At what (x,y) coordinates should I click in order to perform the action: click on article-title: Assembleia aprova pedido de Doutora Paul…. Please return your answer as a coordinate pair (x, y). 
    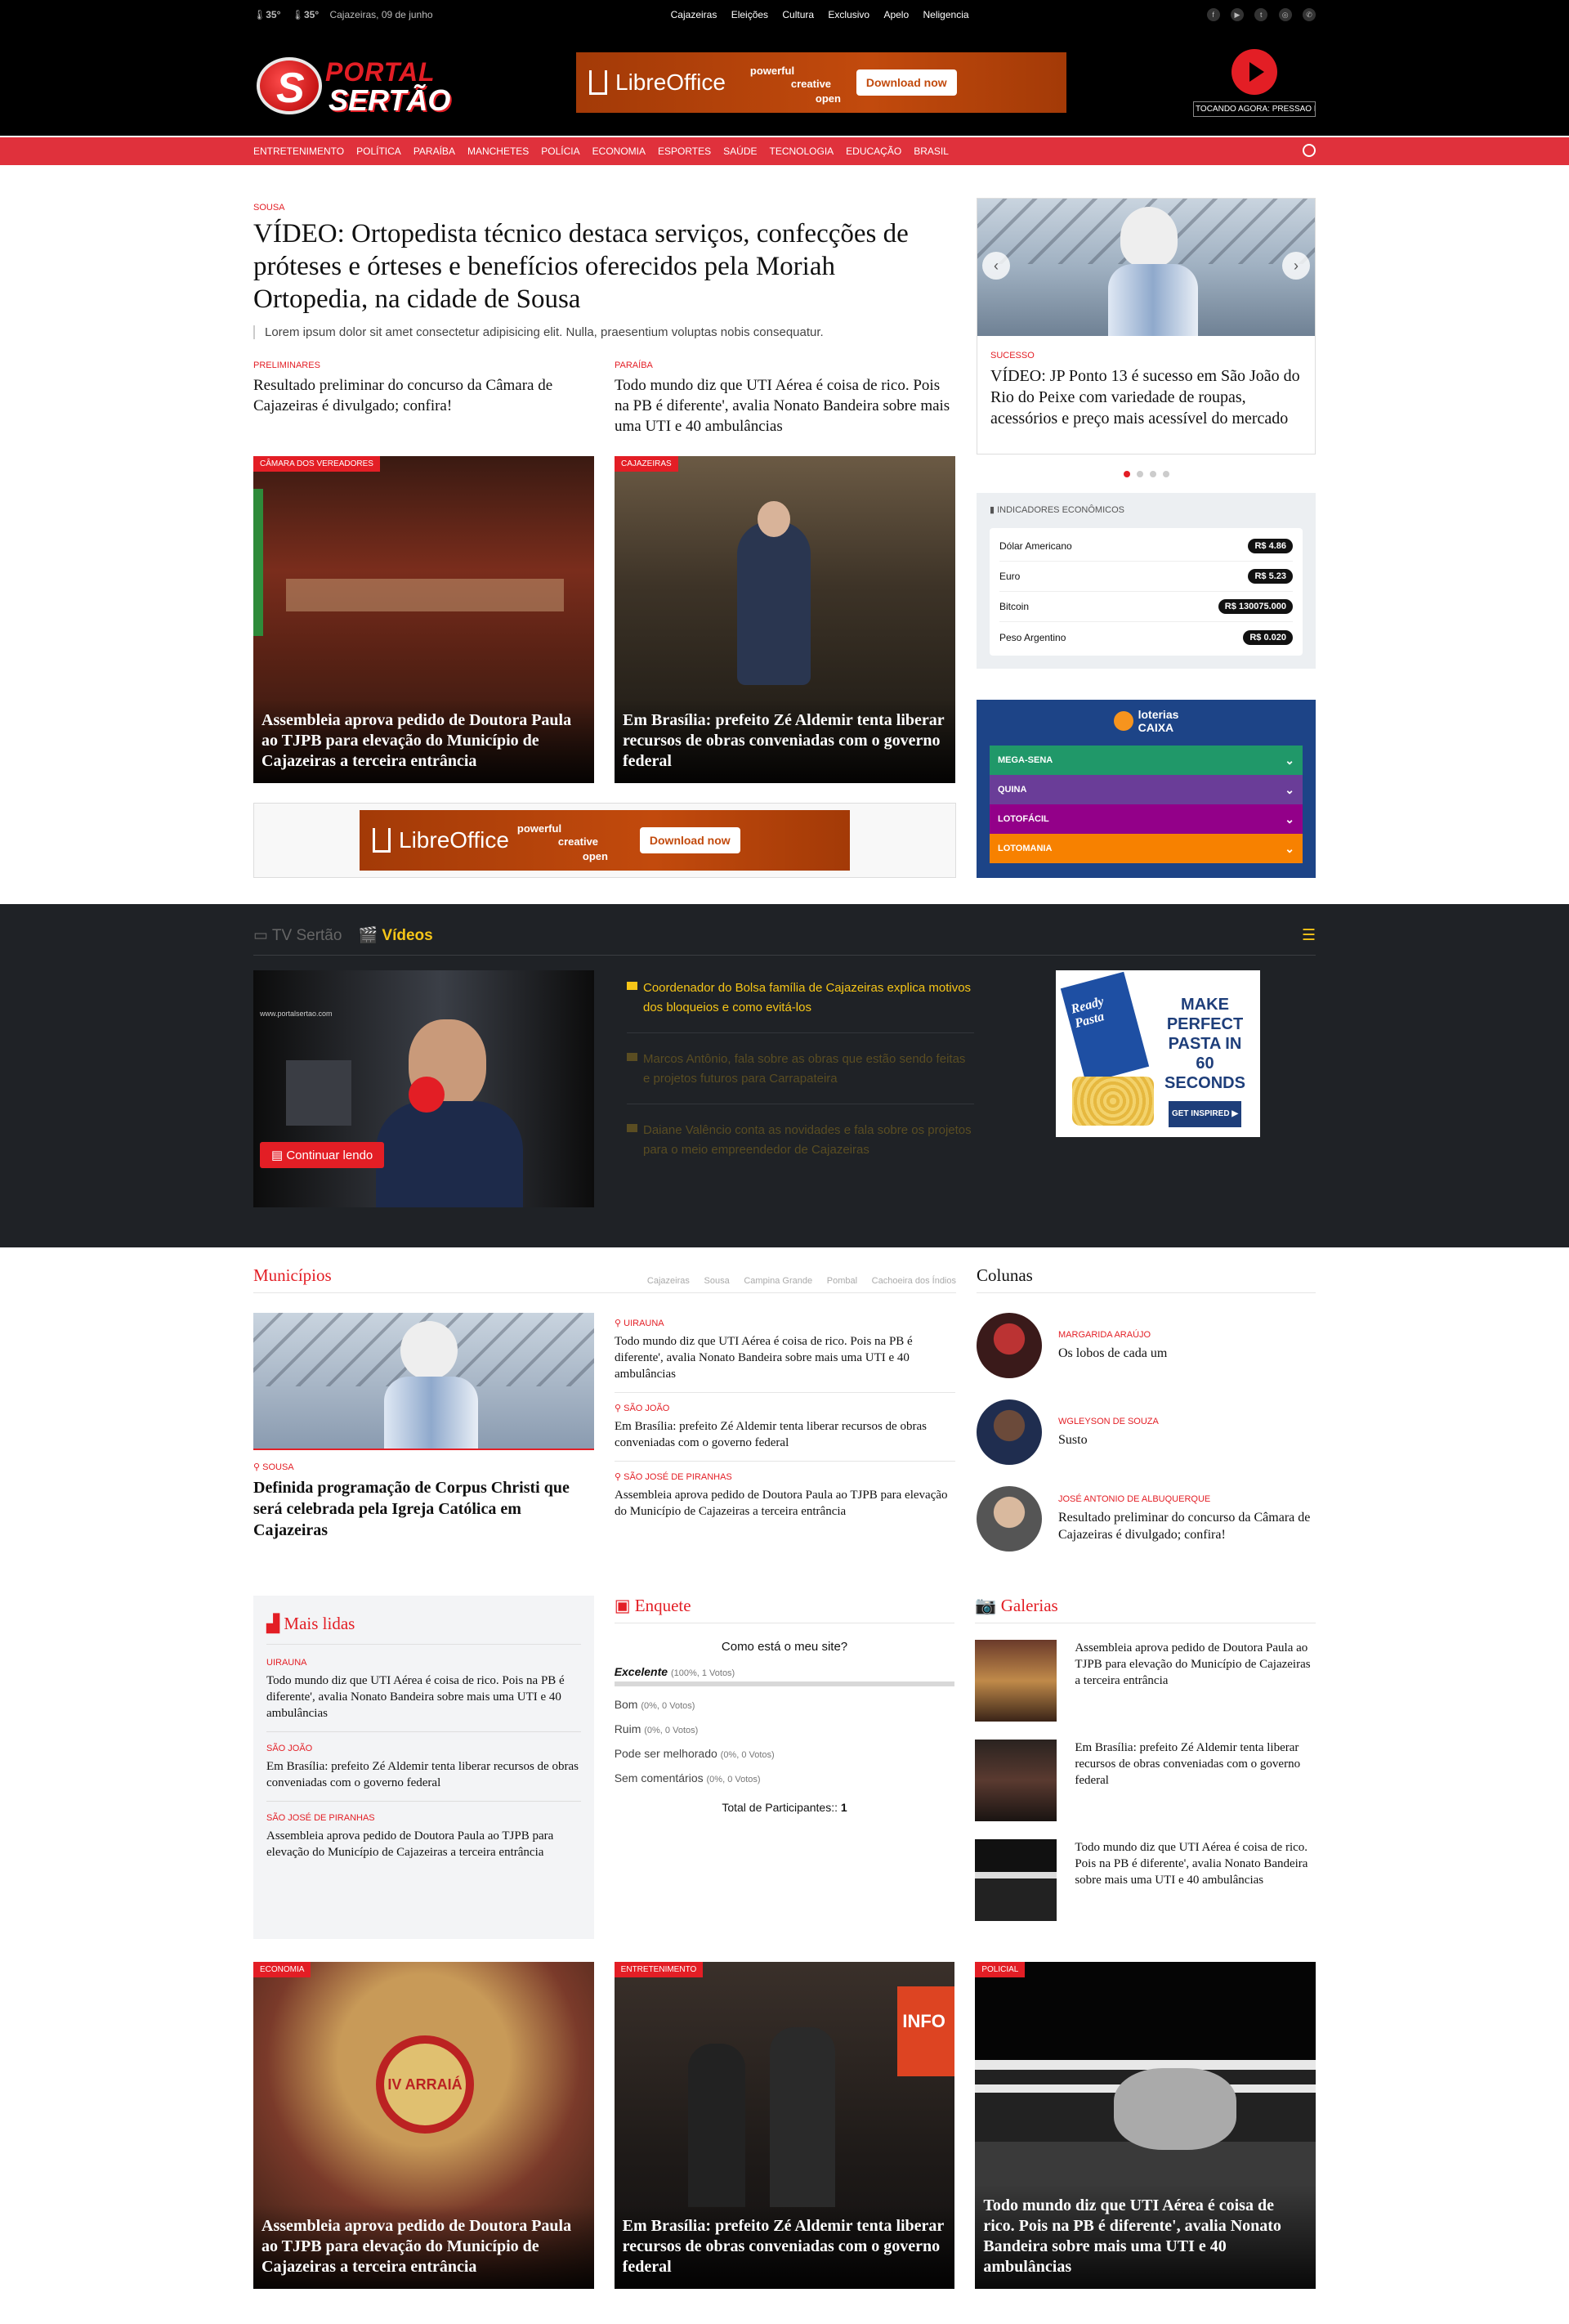
    Looking at the image, I should click on (423, 1845).